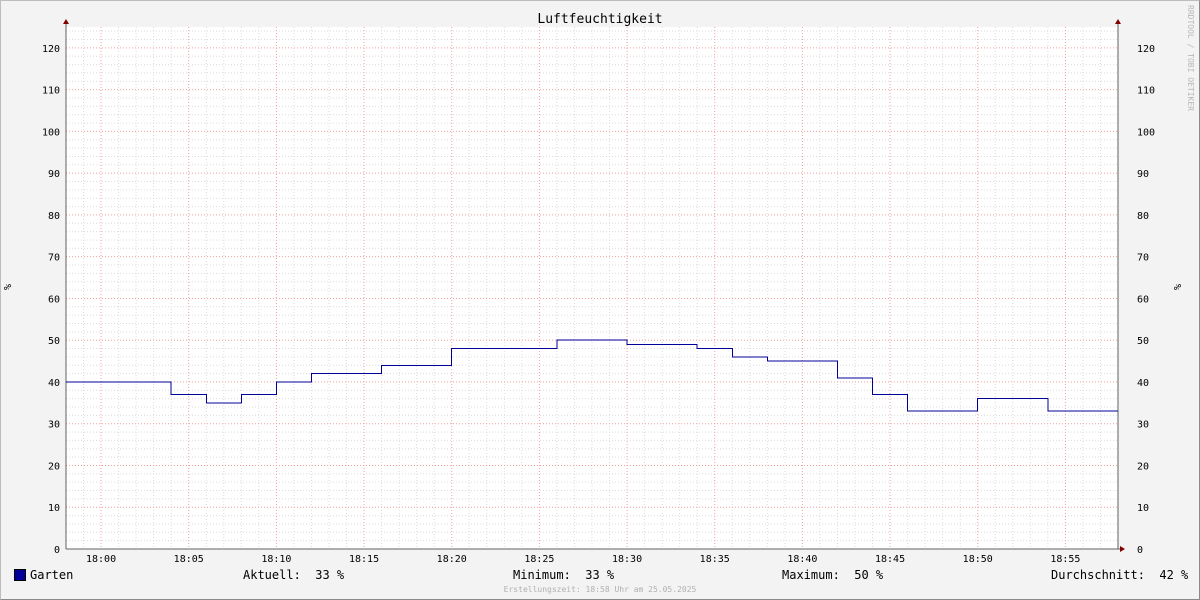 This screenshot has width=1200, height=600. I want to click on y-tick-label-right: 20, so click(1143, 466).